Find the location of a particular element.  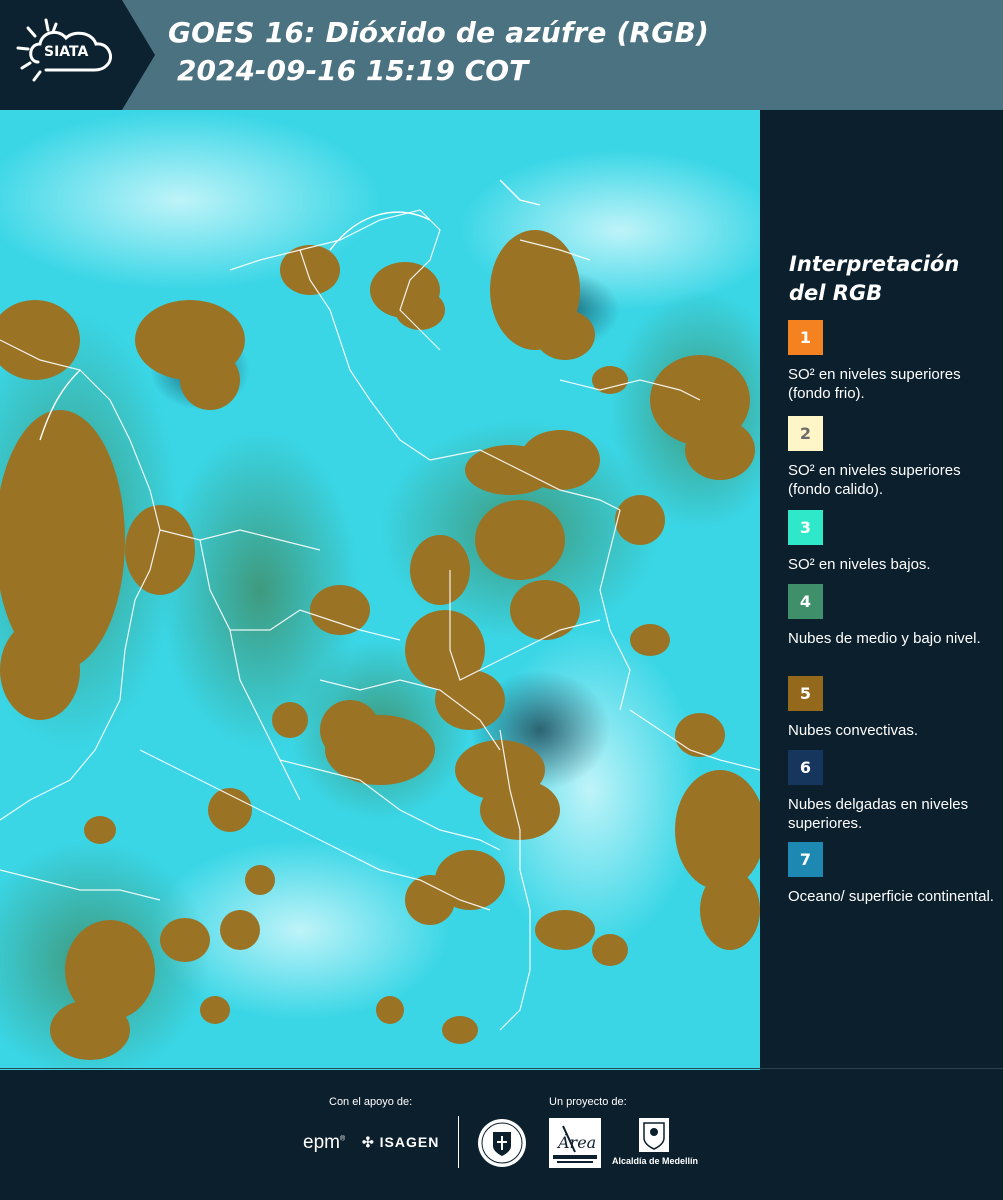

legend-label-6: Nubes delgadas en niveles superiores. is located at coordinates (878, 814).